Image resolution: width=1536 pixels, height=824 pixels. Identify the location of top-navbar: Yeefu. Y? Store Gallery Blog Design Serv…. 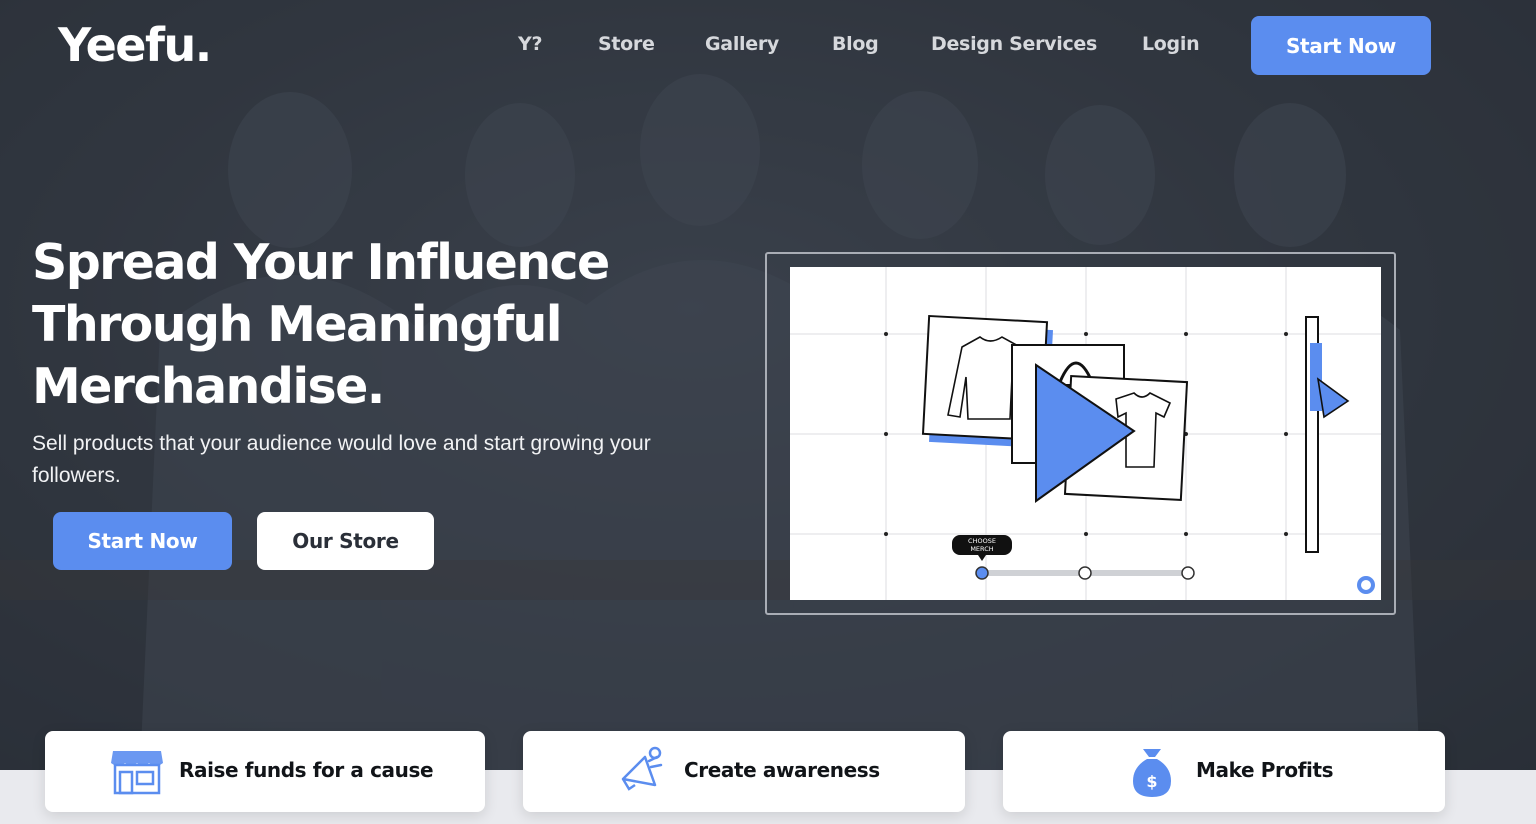
(768, 45).